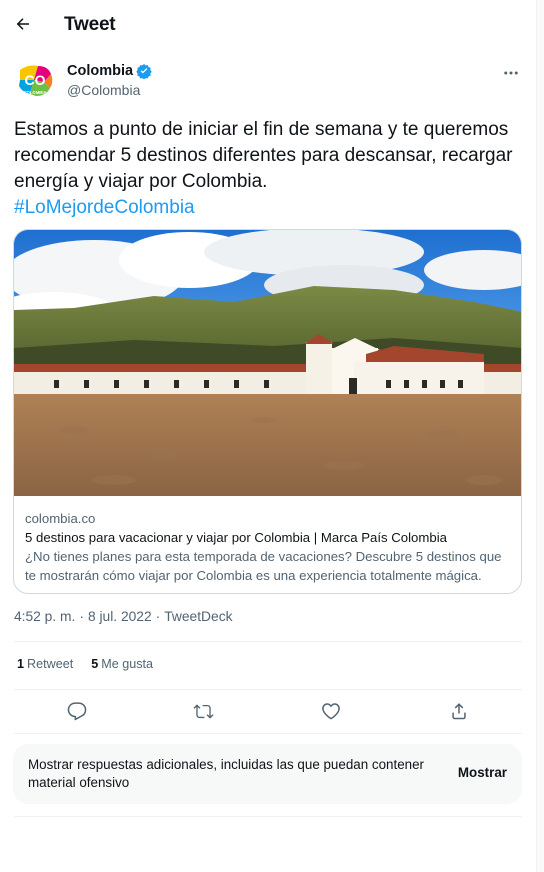  I want to click on retweet-icon, so click(203, 711).